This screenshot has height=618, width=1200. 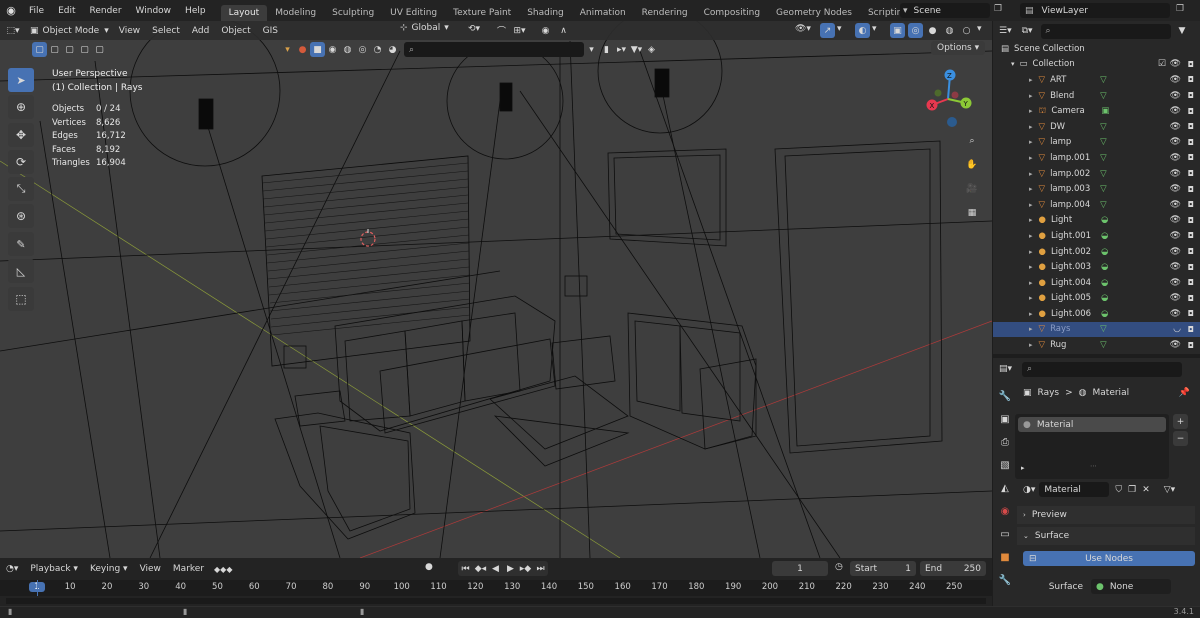 What do you see at coordinates (1005, 534) in the screenshot?
I see `collection-tab-icon: ▭` at bounding box center [1005, 534].